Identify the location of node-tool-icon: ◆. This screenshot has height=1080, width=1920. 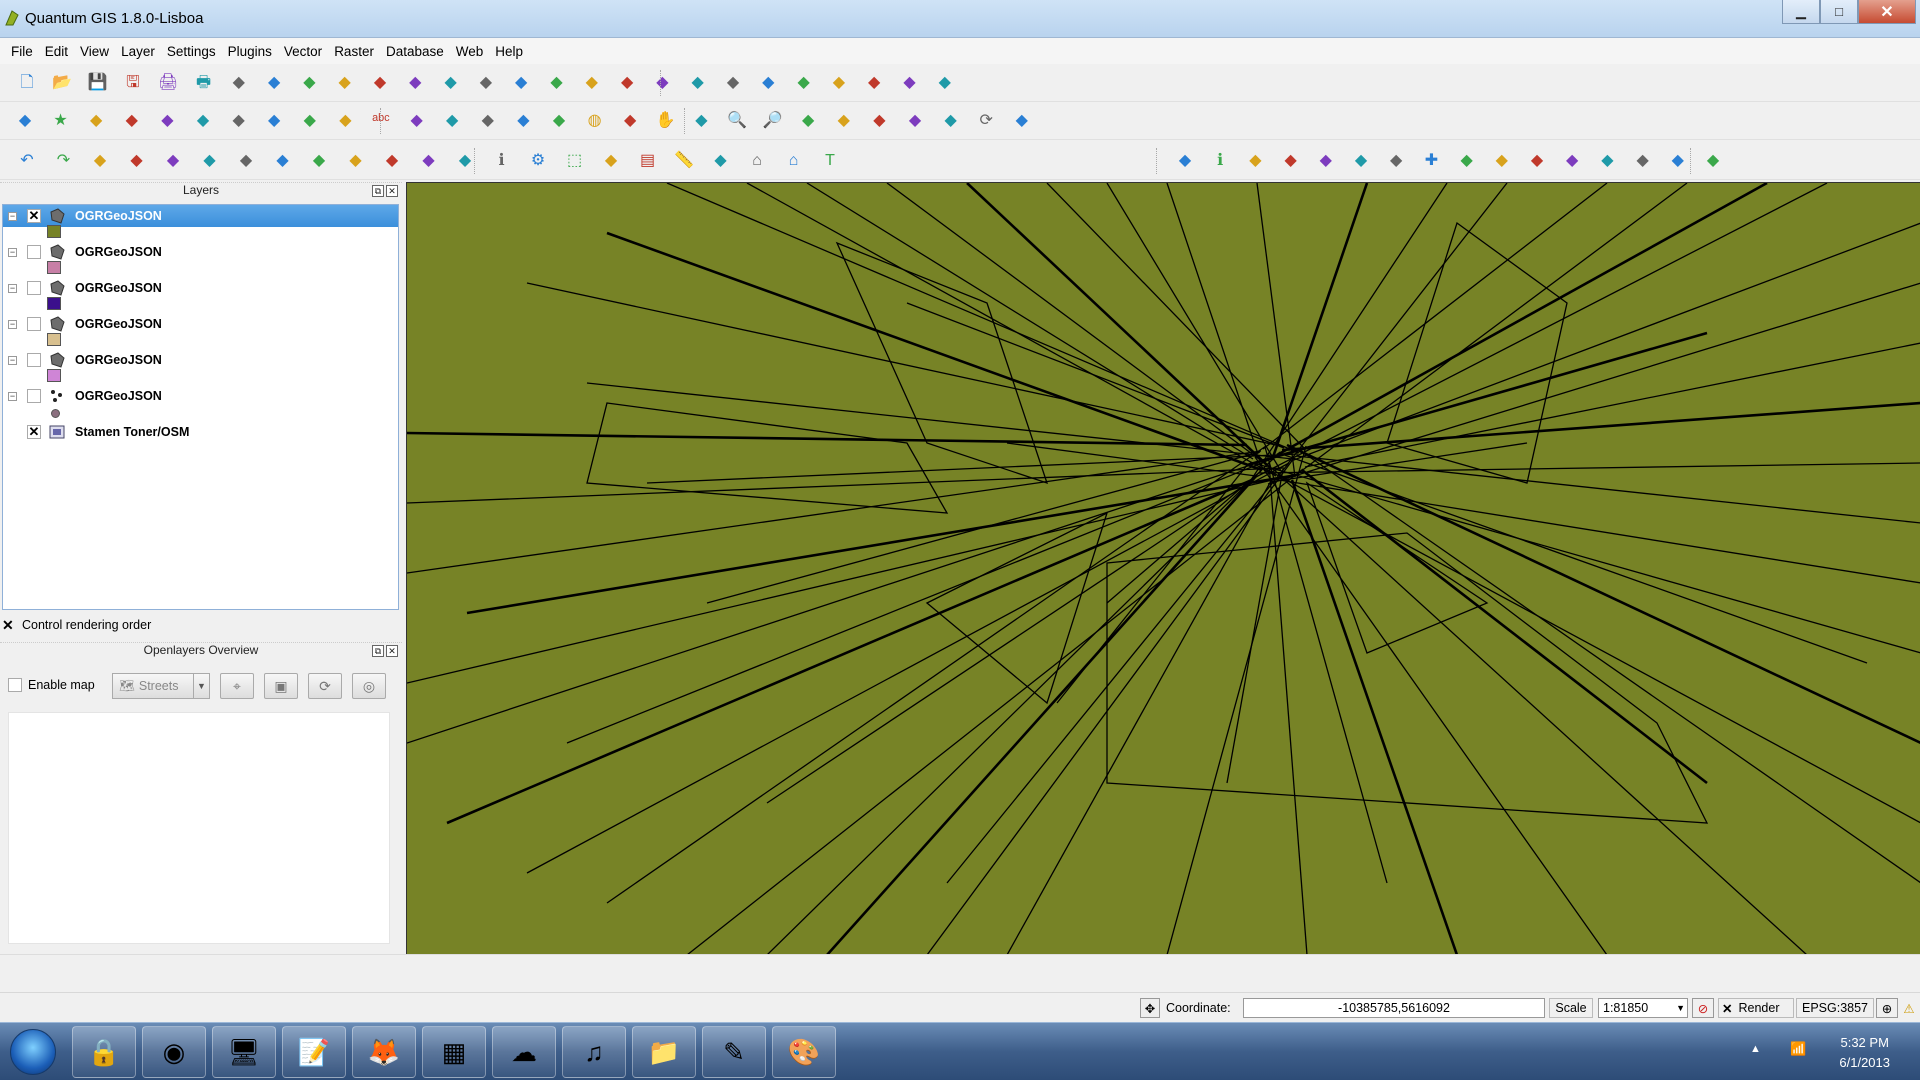
(804, 83).